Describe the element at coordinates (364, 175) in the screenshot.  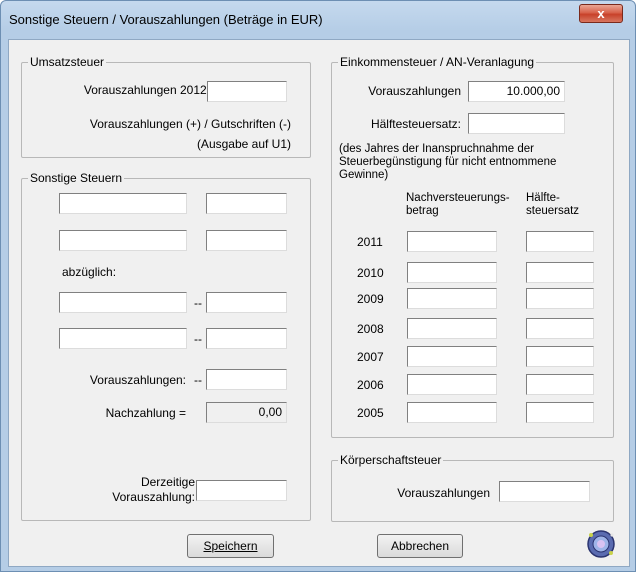
I see `est-note-line3: Gewinne)` at that location.